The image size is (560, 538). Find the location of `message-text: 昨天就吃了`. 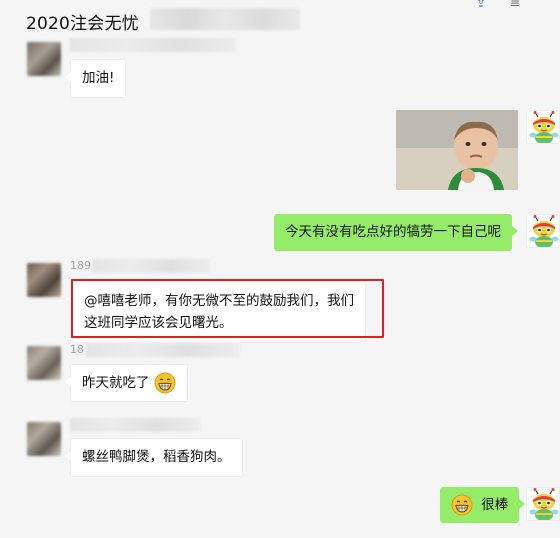

message-text: 昨天就吃了 is located at coordinates (116, 383).